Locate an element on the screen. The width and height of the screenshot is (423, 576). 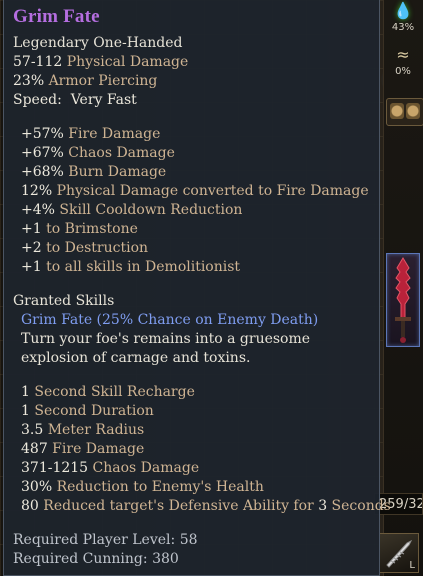
stat-value: 57-112 is located at coordinates (38, 62).